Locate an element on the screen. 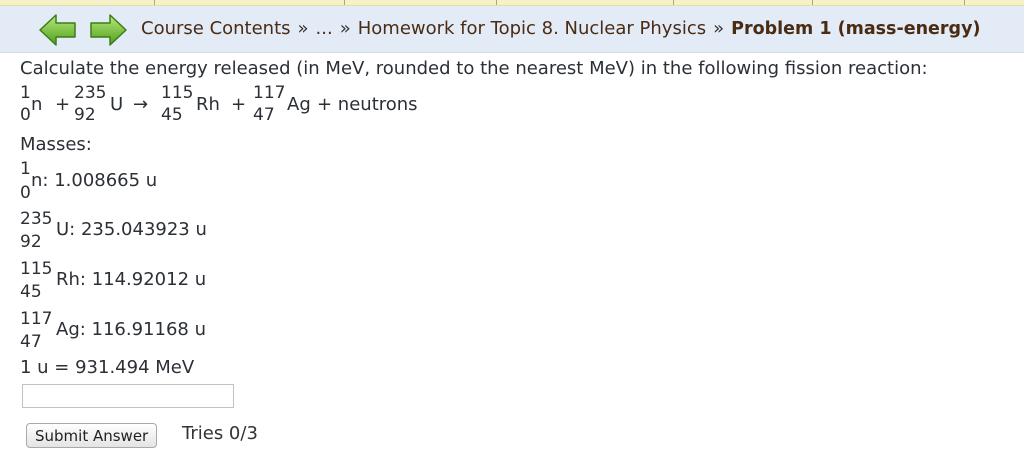 The width and height of the screenshot is (1024, 462). mass-value: U: 235.043923 u is located at coordinates (131, 229).